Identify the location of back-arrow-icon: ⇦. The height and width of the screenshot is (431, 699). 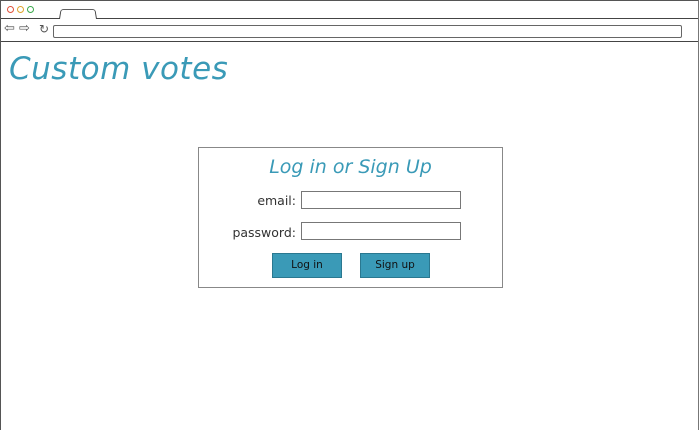
(9, 29).